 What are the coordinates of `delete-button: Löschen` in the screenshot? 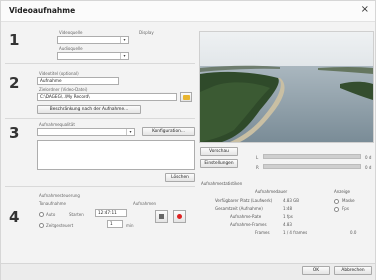 It's located at (180, 177).